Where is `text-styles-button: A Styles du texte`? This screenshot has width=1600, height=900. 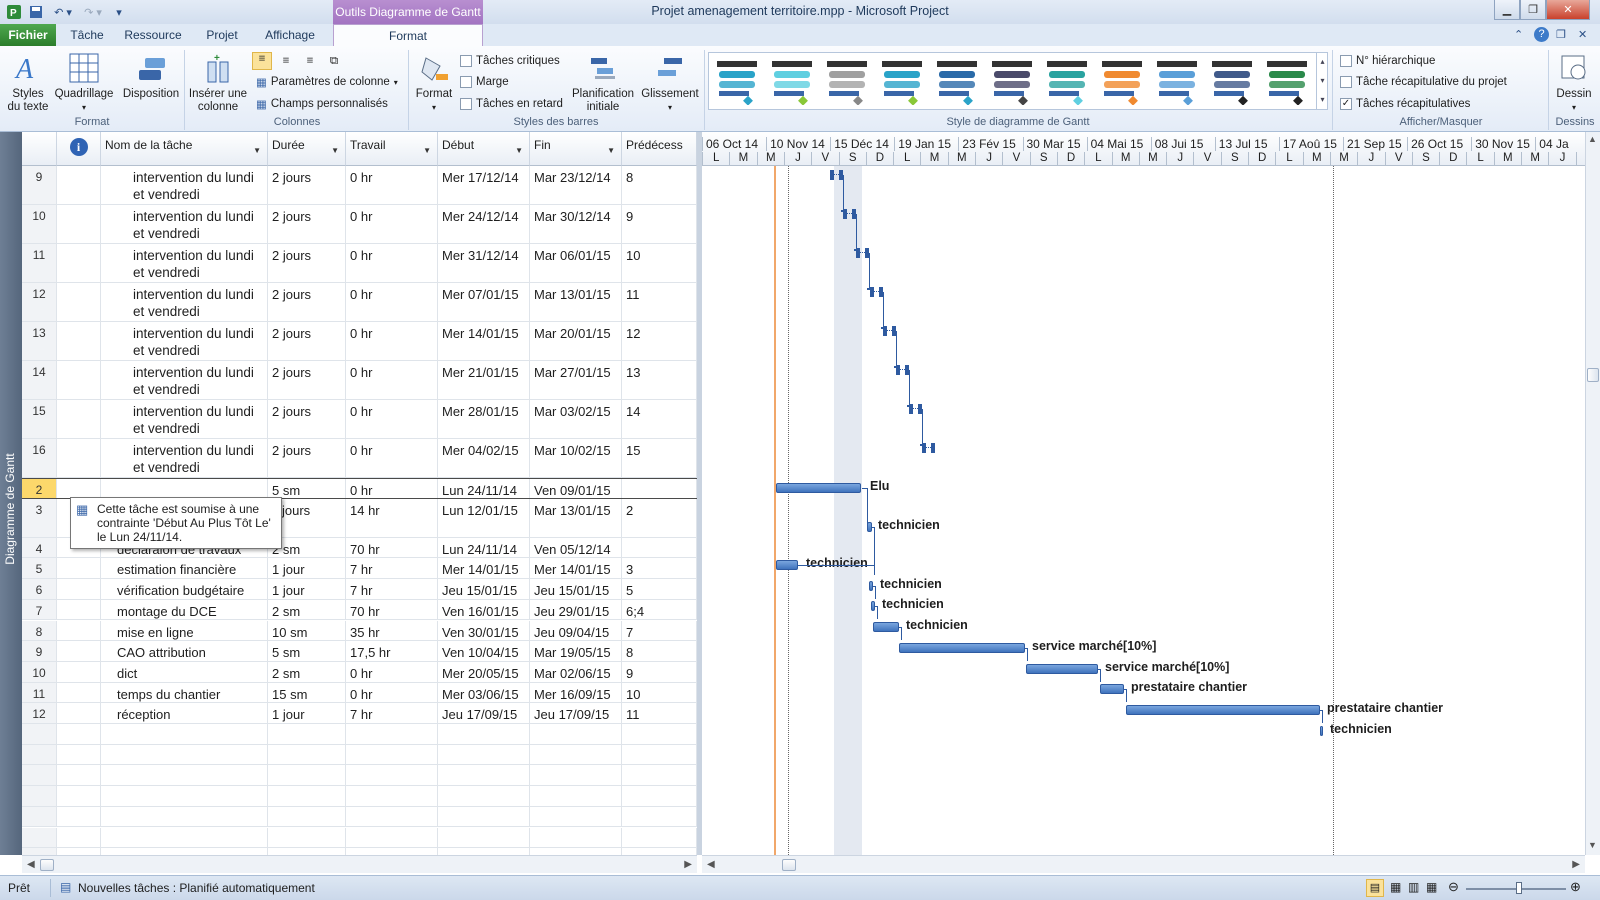 text-styles-button: A Styles du texte is located at coordinates (28, 83).